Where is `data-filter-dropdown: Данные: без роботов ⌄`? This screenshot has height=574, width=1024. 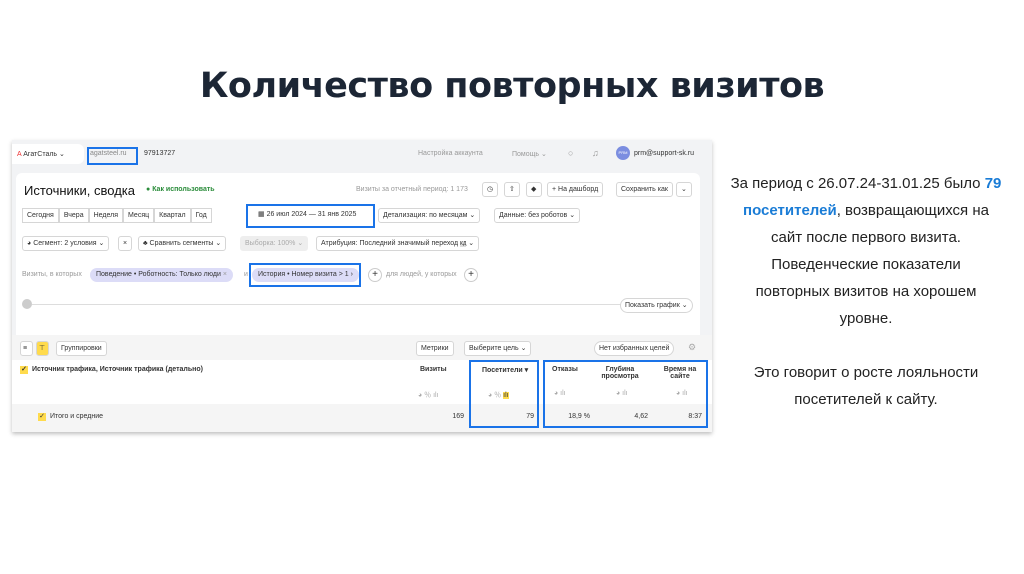
data-filter-dropdown: Данные: без роботов ⌄ is located at coordinates (537, 215).